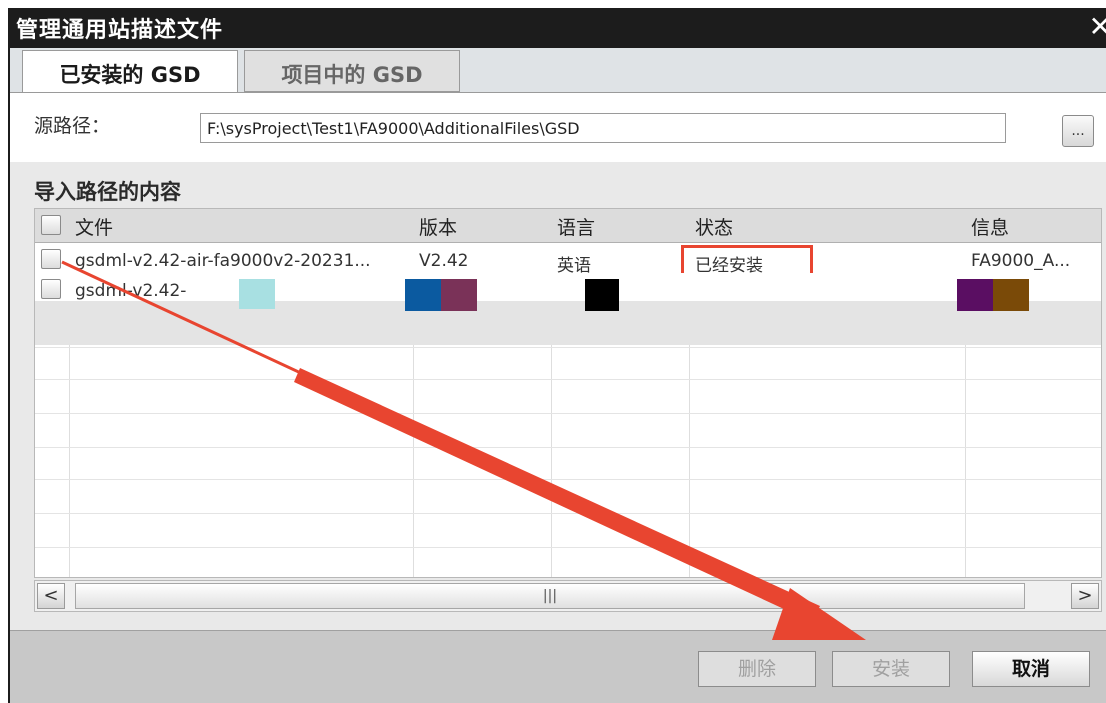 The image size is (1106, 703). Describe the element at coordinates (438, 226) in the screenshot. I see `header-version: 版本` at that location.